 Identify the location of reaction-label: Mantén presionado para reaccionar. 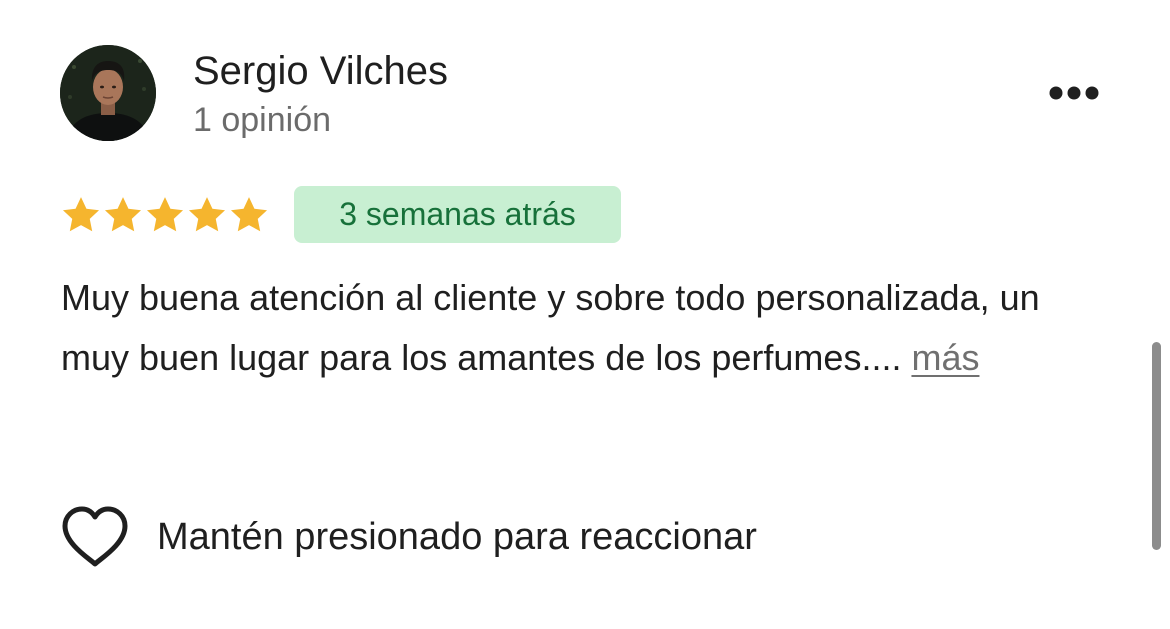
(457, 537).